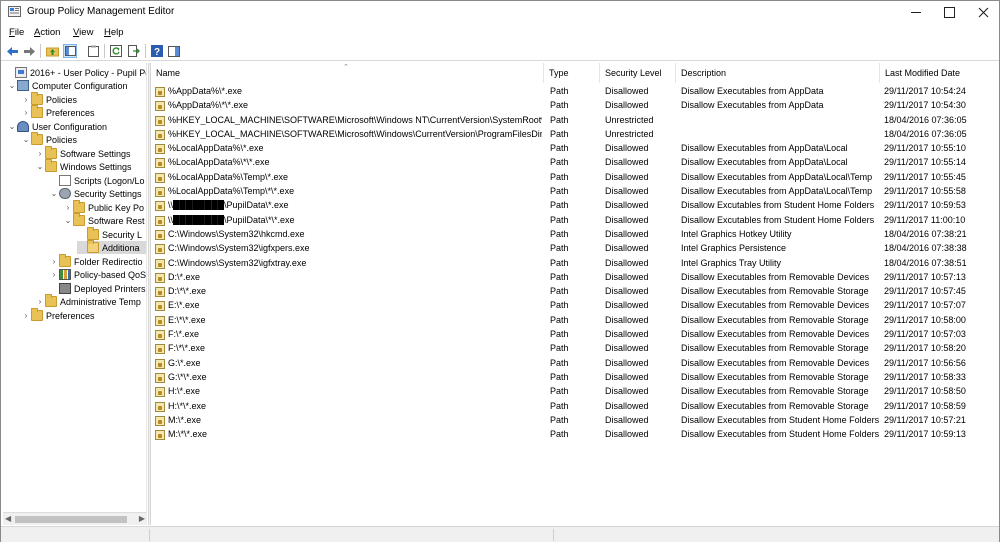 The image size is (1000, 542). I want to click on tree-node: ⌄ User Configuration, so click(57, 126).